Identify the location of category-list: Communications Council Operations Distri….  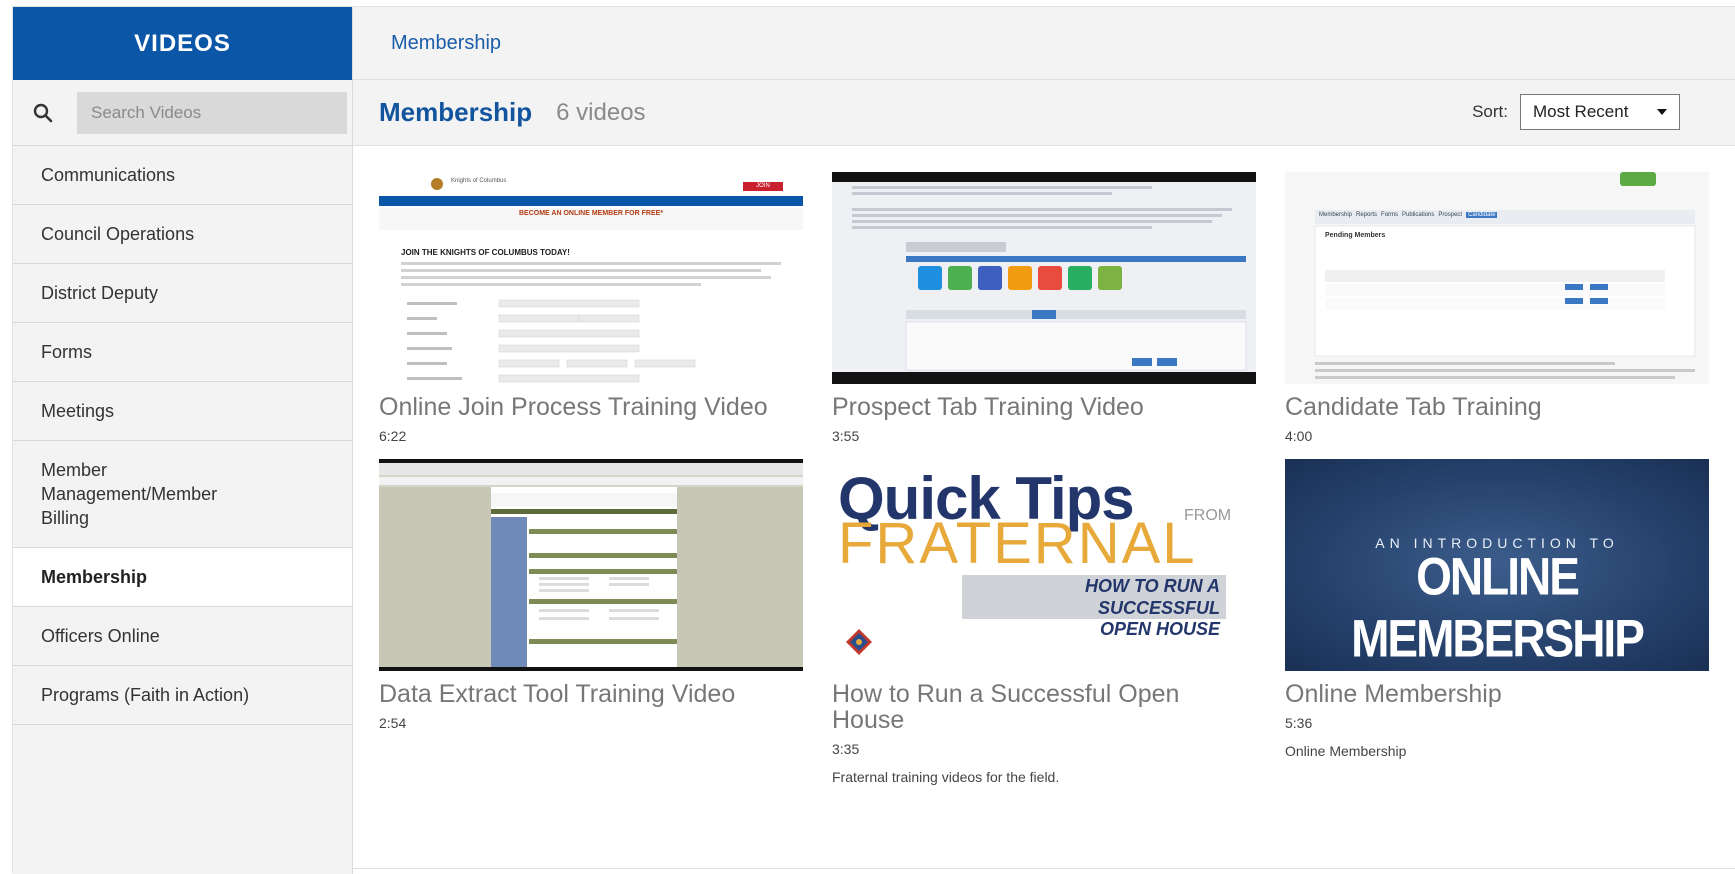
(182, 435).